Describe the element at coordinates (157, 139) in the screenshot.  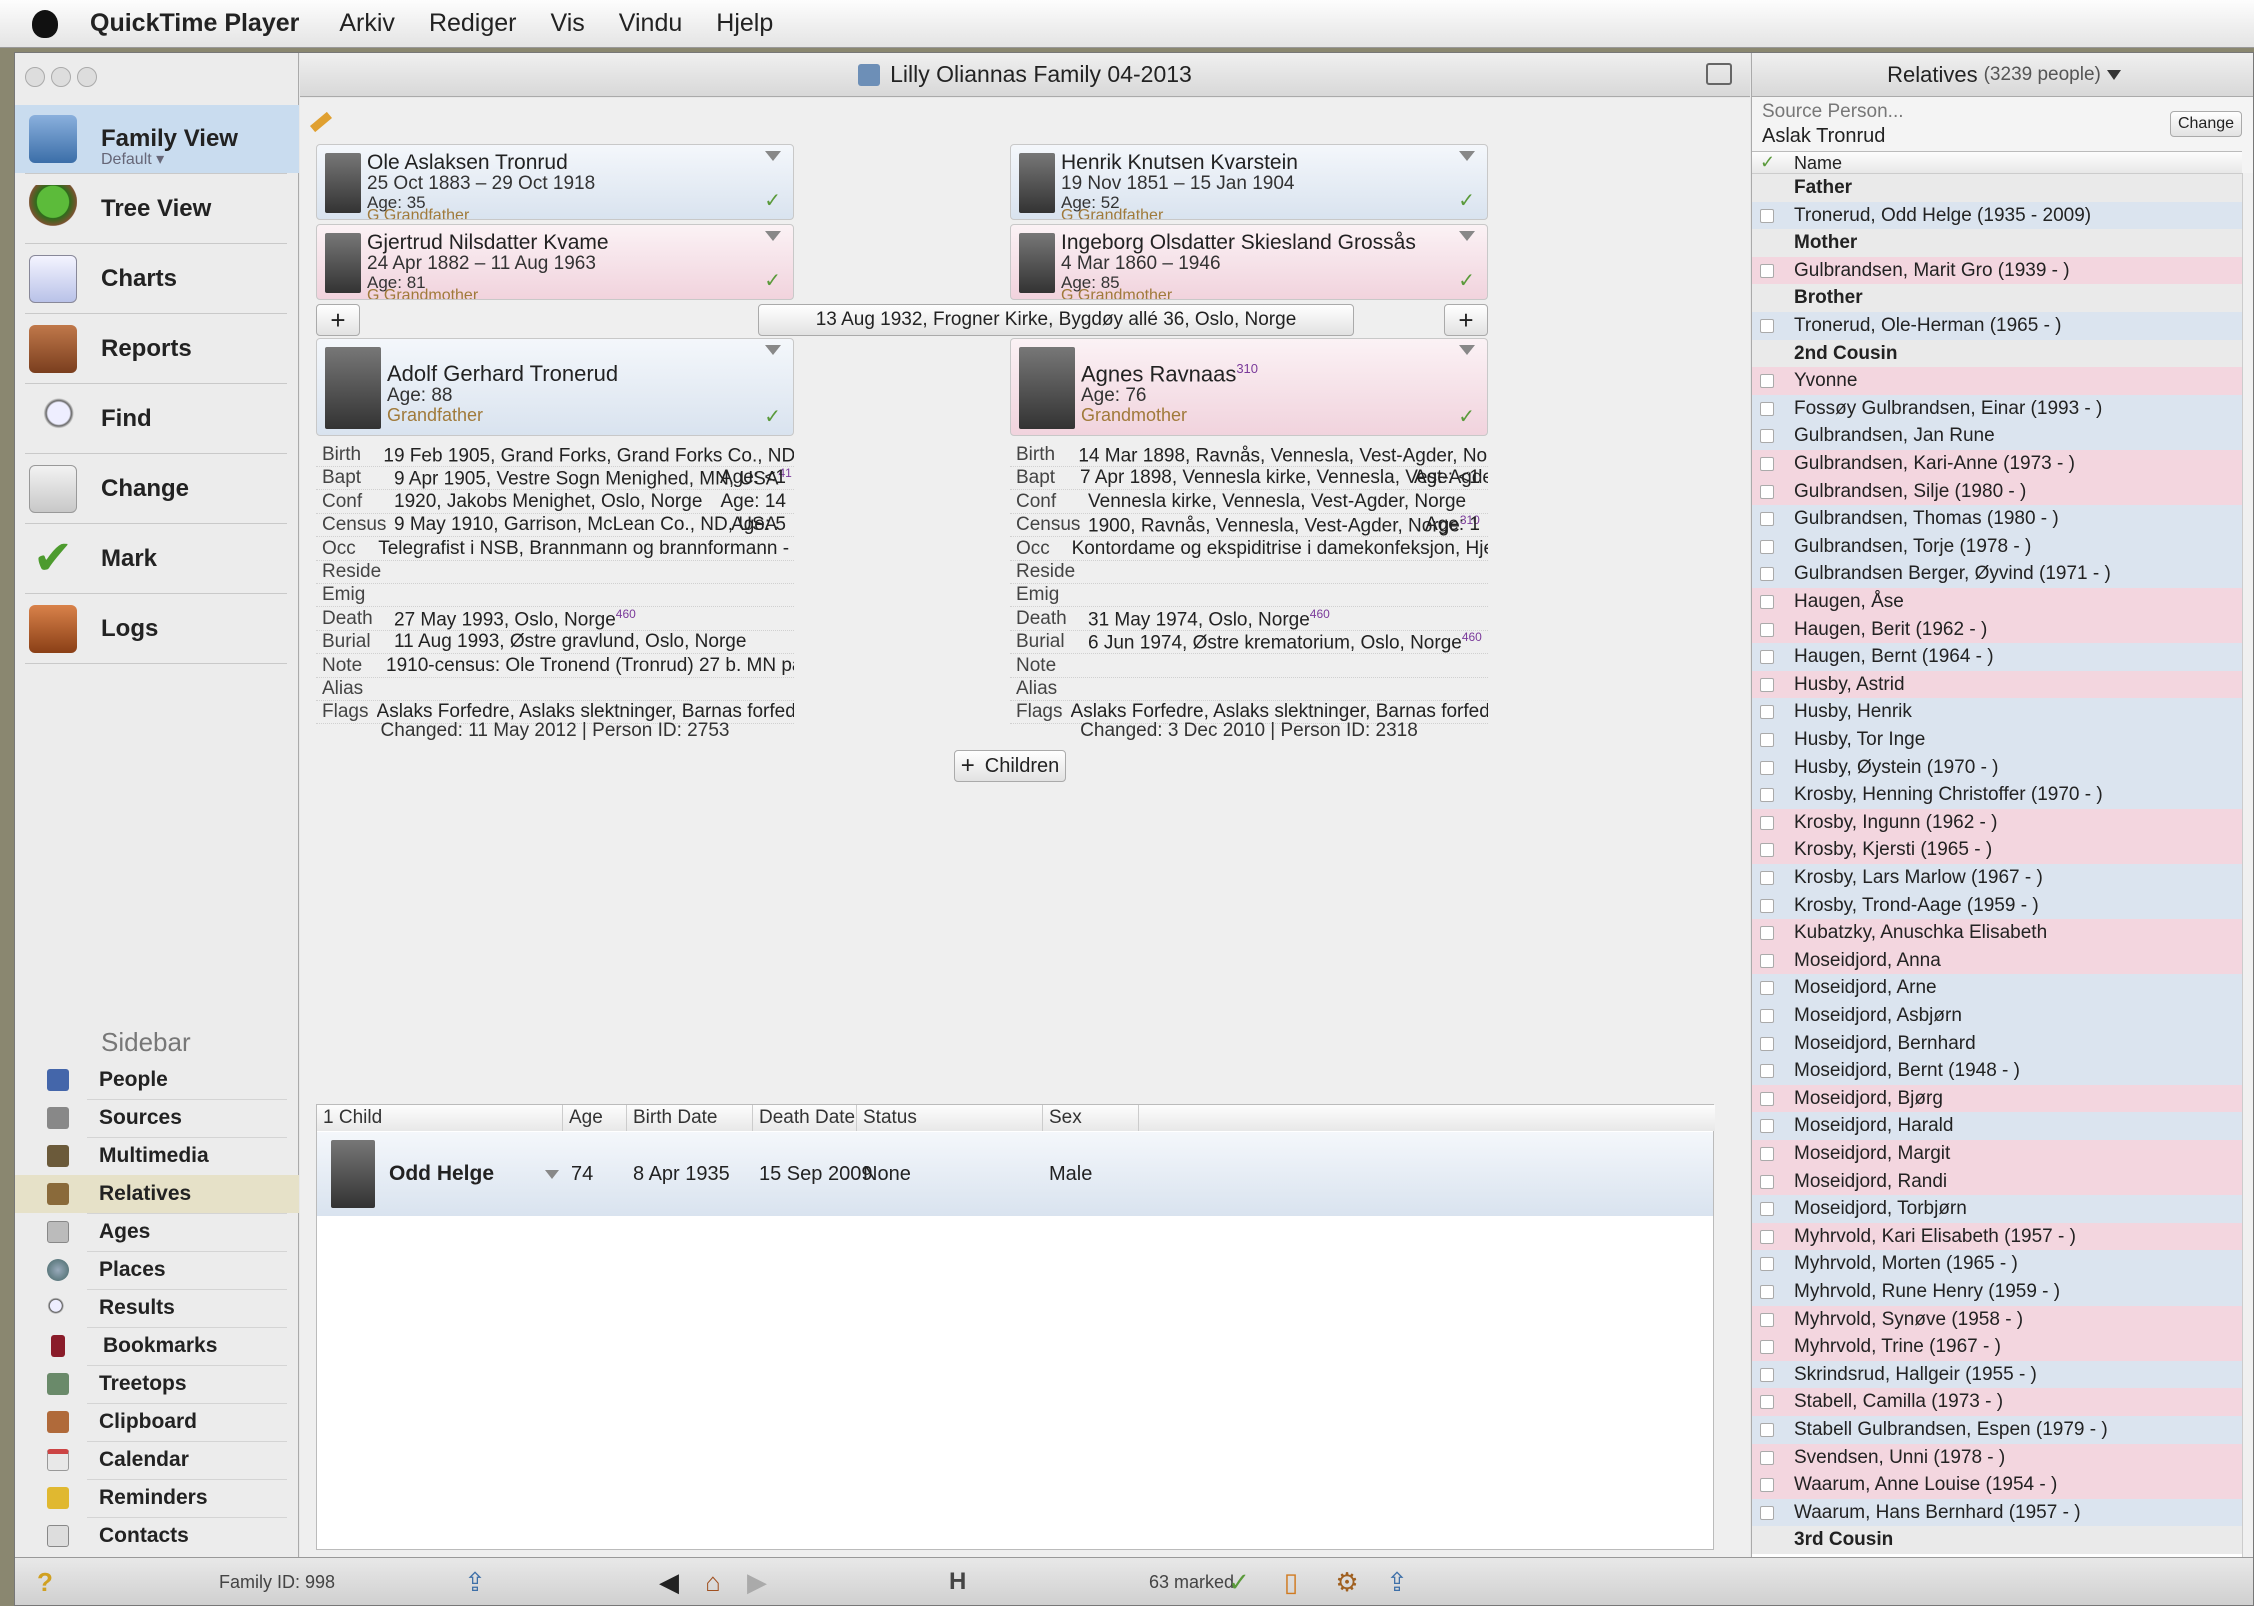
I see `nav-family-view: Family View Default ▾` at that location.